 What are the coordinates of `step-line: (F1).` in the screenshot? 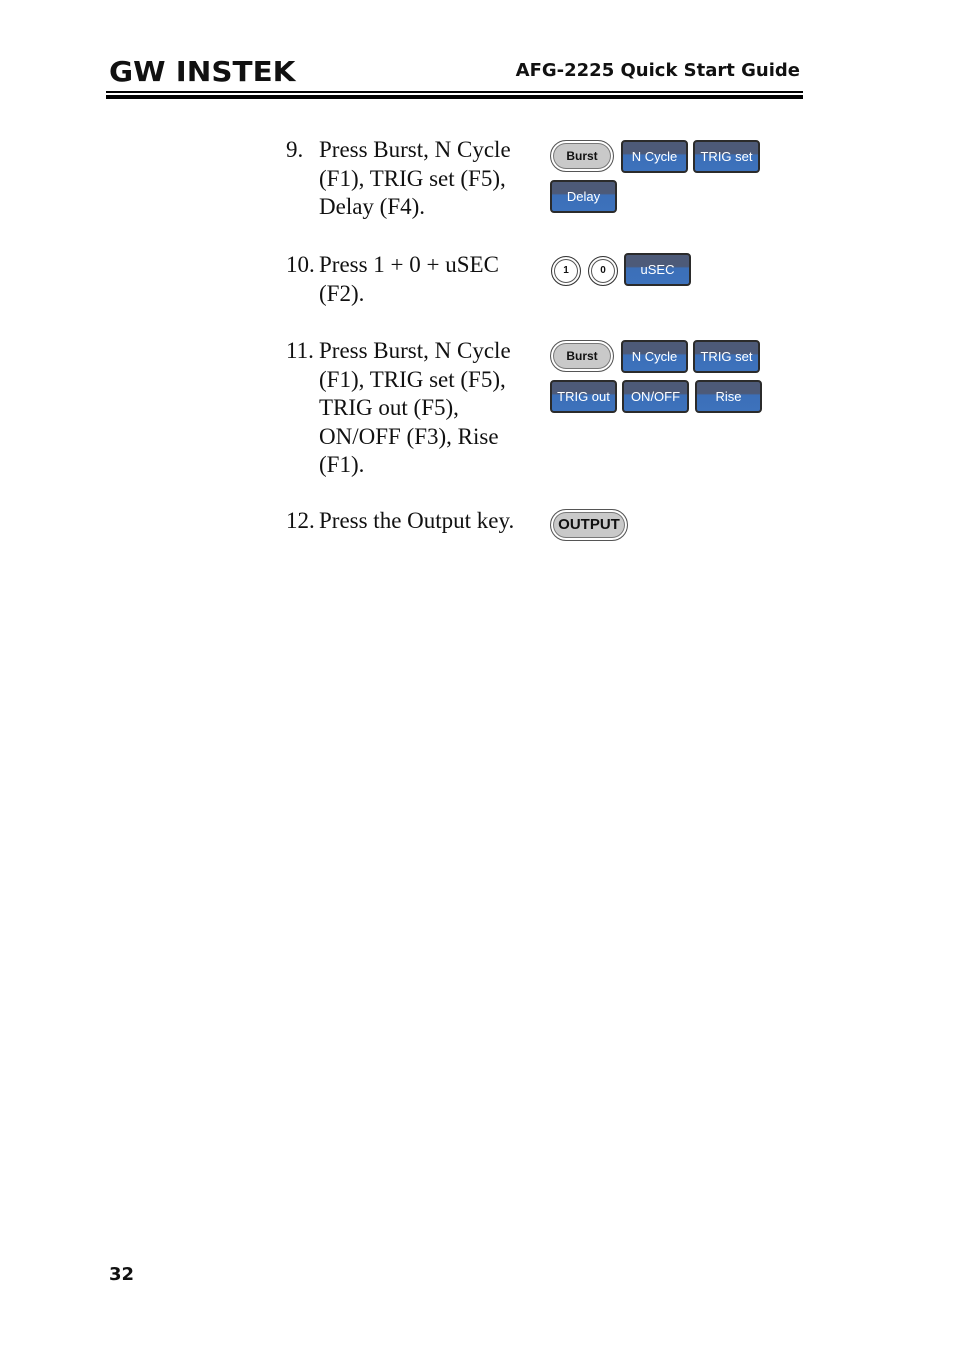 It's located at (342, 464).